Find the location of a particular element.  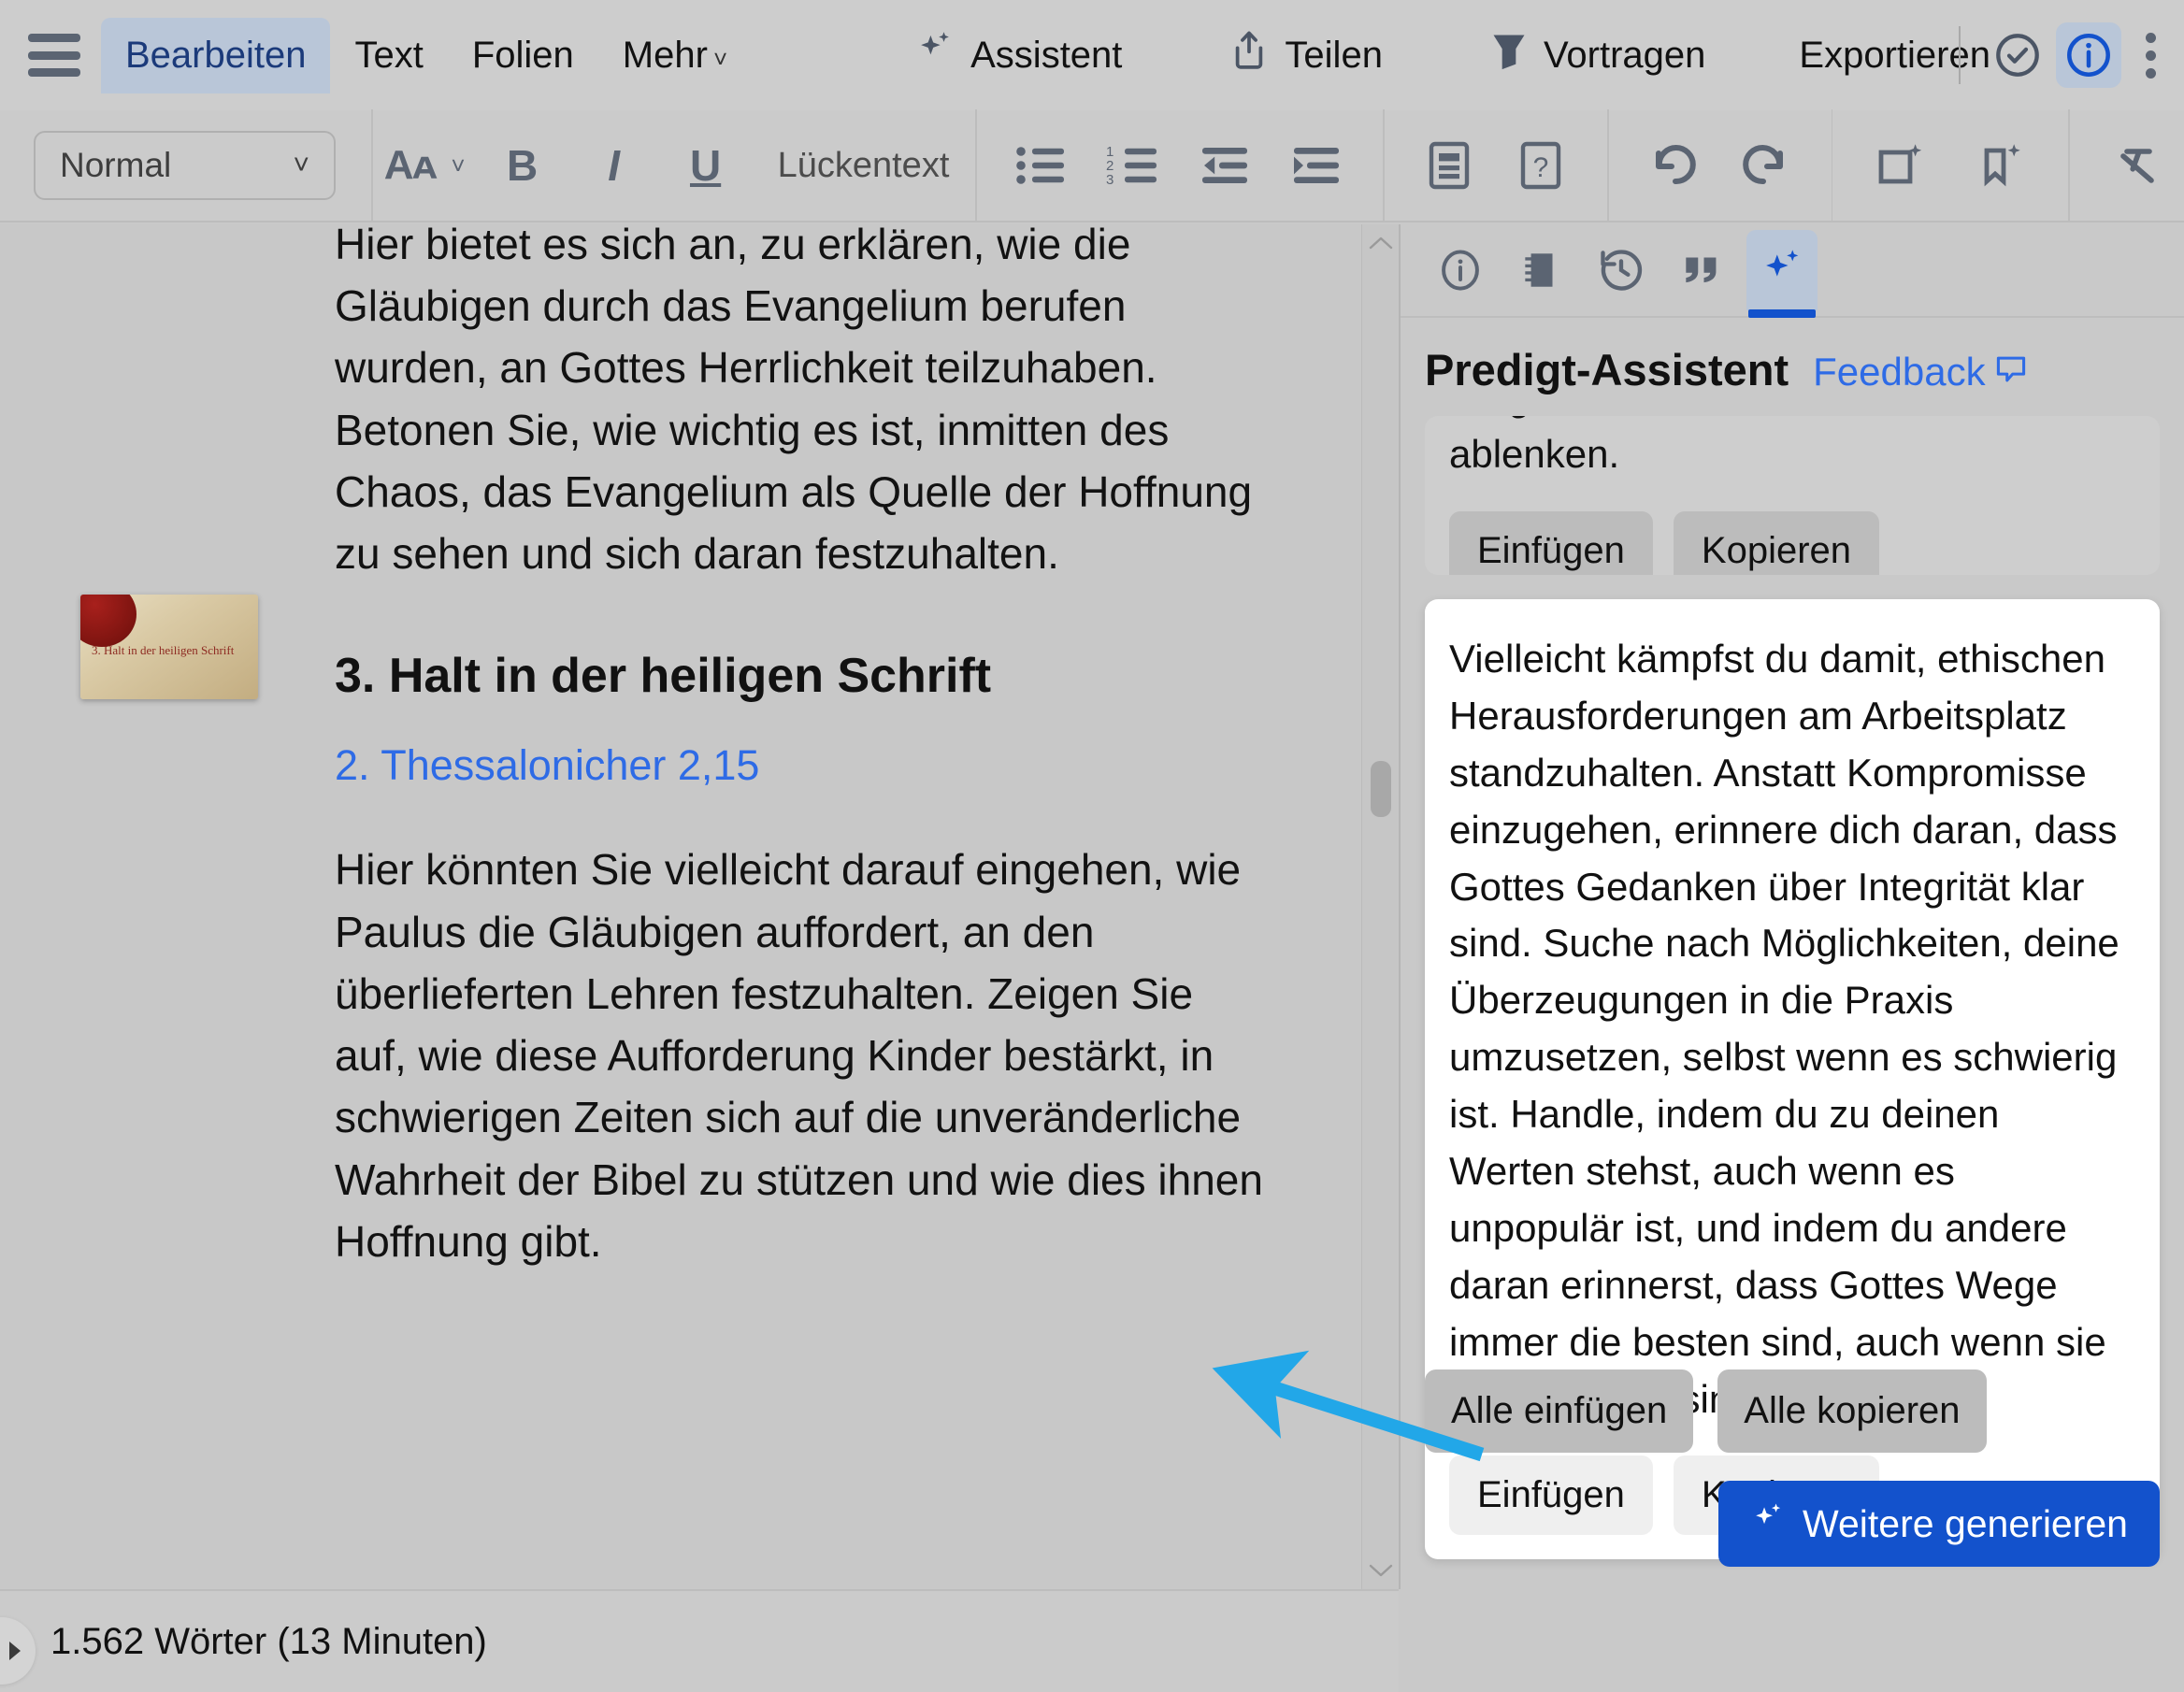

bulk-actions: Alle einfügen Alle kopieren is located at coordinates (1792, 1411).